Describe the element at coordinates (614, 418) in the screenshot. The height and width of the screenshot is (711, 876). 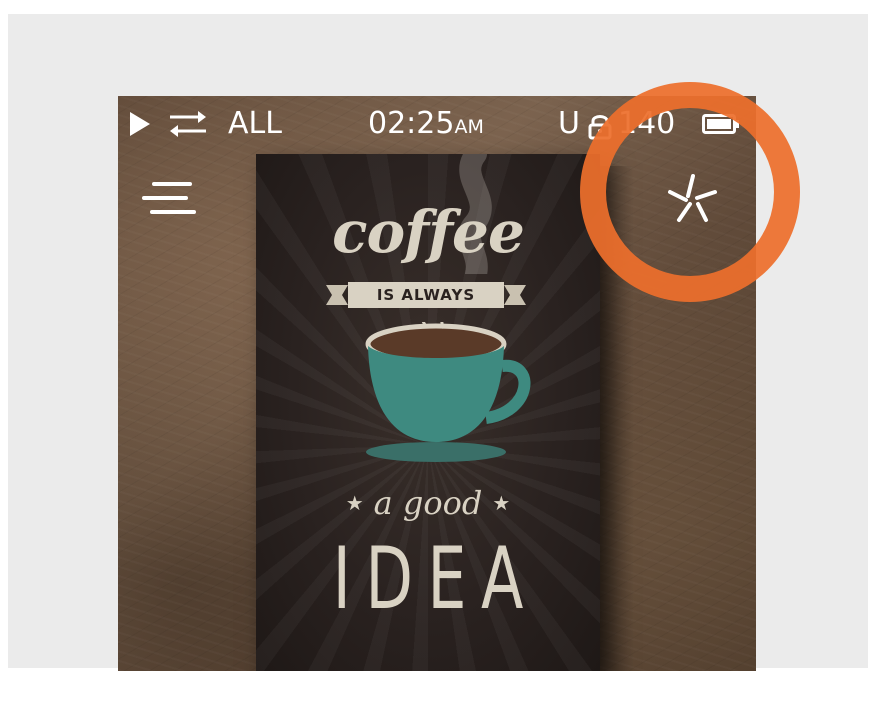
I see `poster-shadow` at that location.